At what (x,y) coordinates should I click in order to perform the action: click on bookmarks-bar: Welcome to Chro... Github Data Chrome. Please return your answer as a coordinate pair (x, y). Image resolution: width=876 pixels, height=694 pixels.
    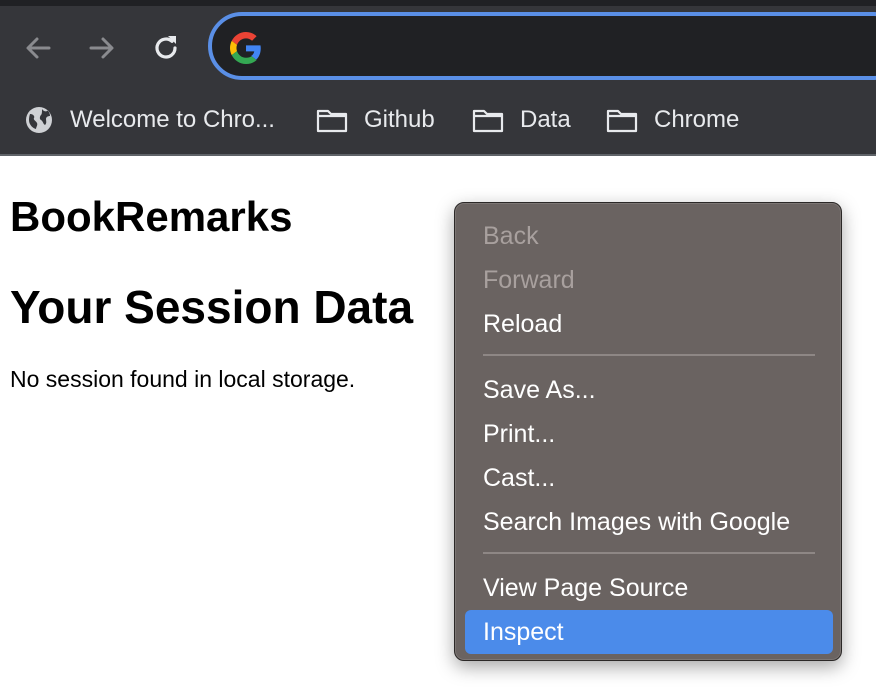
    Looking at the image, I should click on (438, 121).